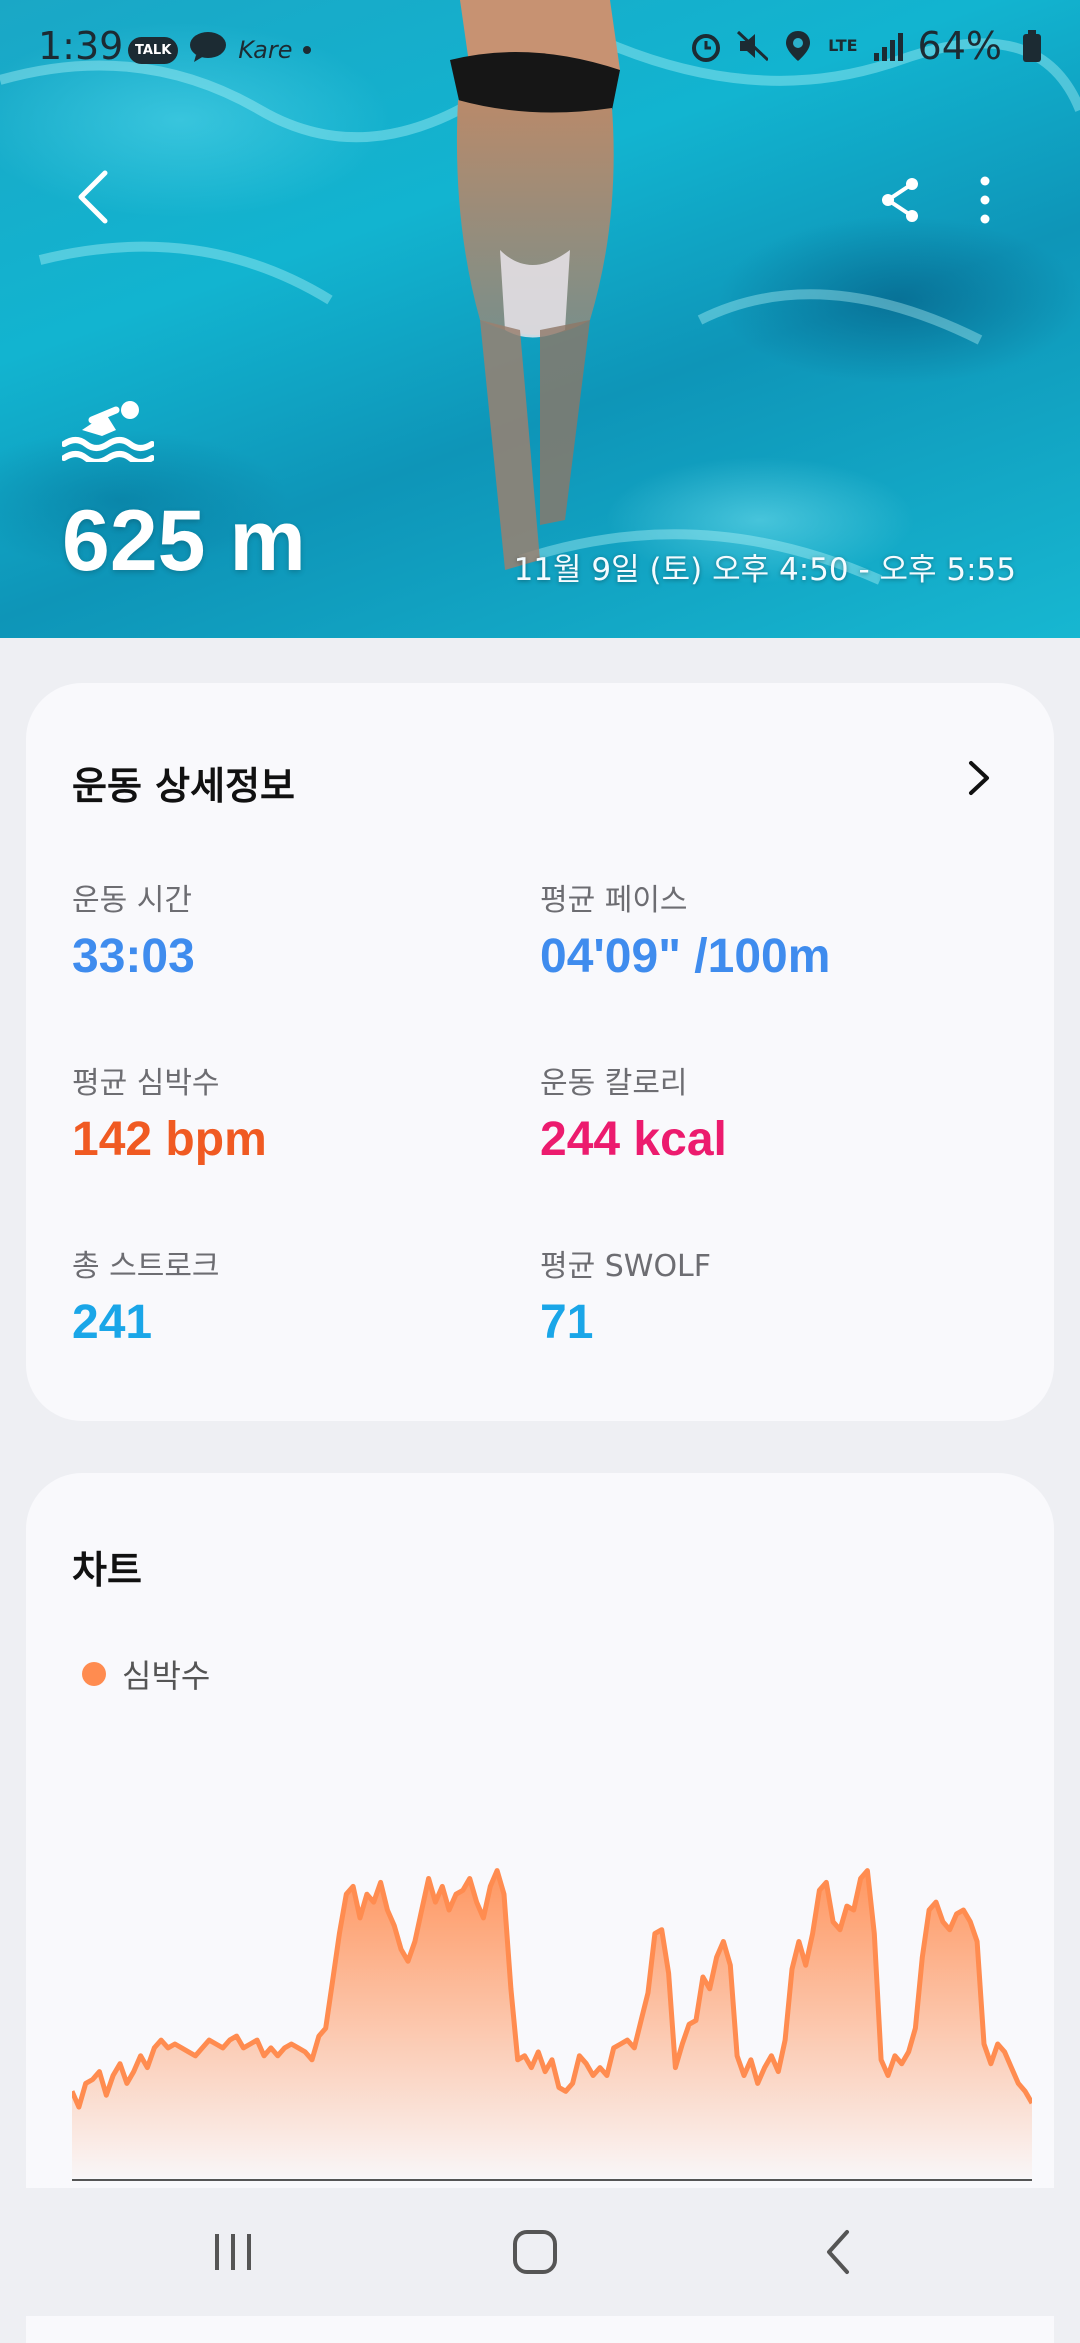 This screenshot has height=2343, width=1080. Describe the element at coordinates (184, 541) in the screenshot. I see `total-distance: 625 m` at that location.